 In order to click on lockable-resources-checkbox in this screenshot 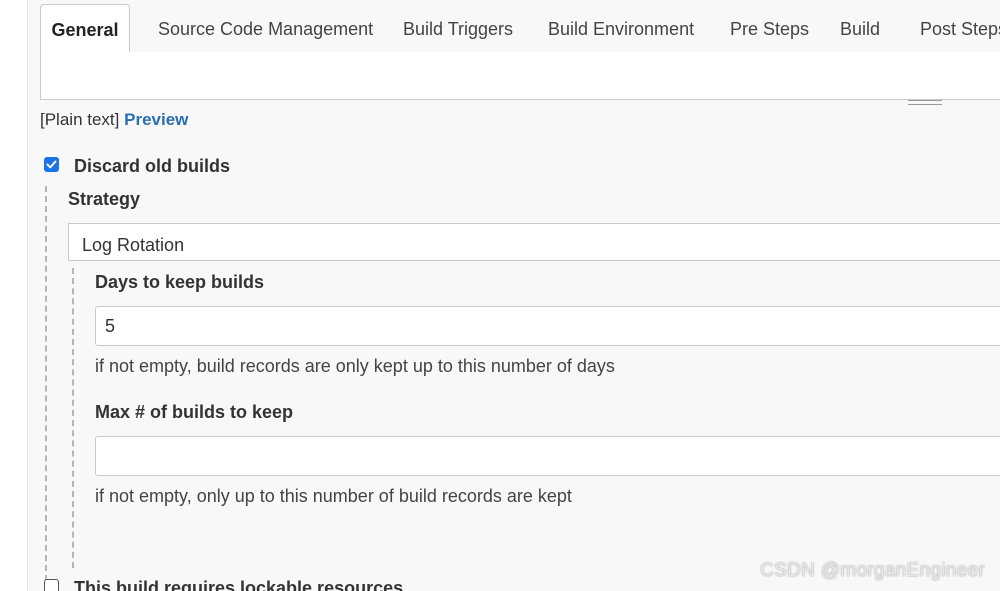, I will do `click(51, 585)`.